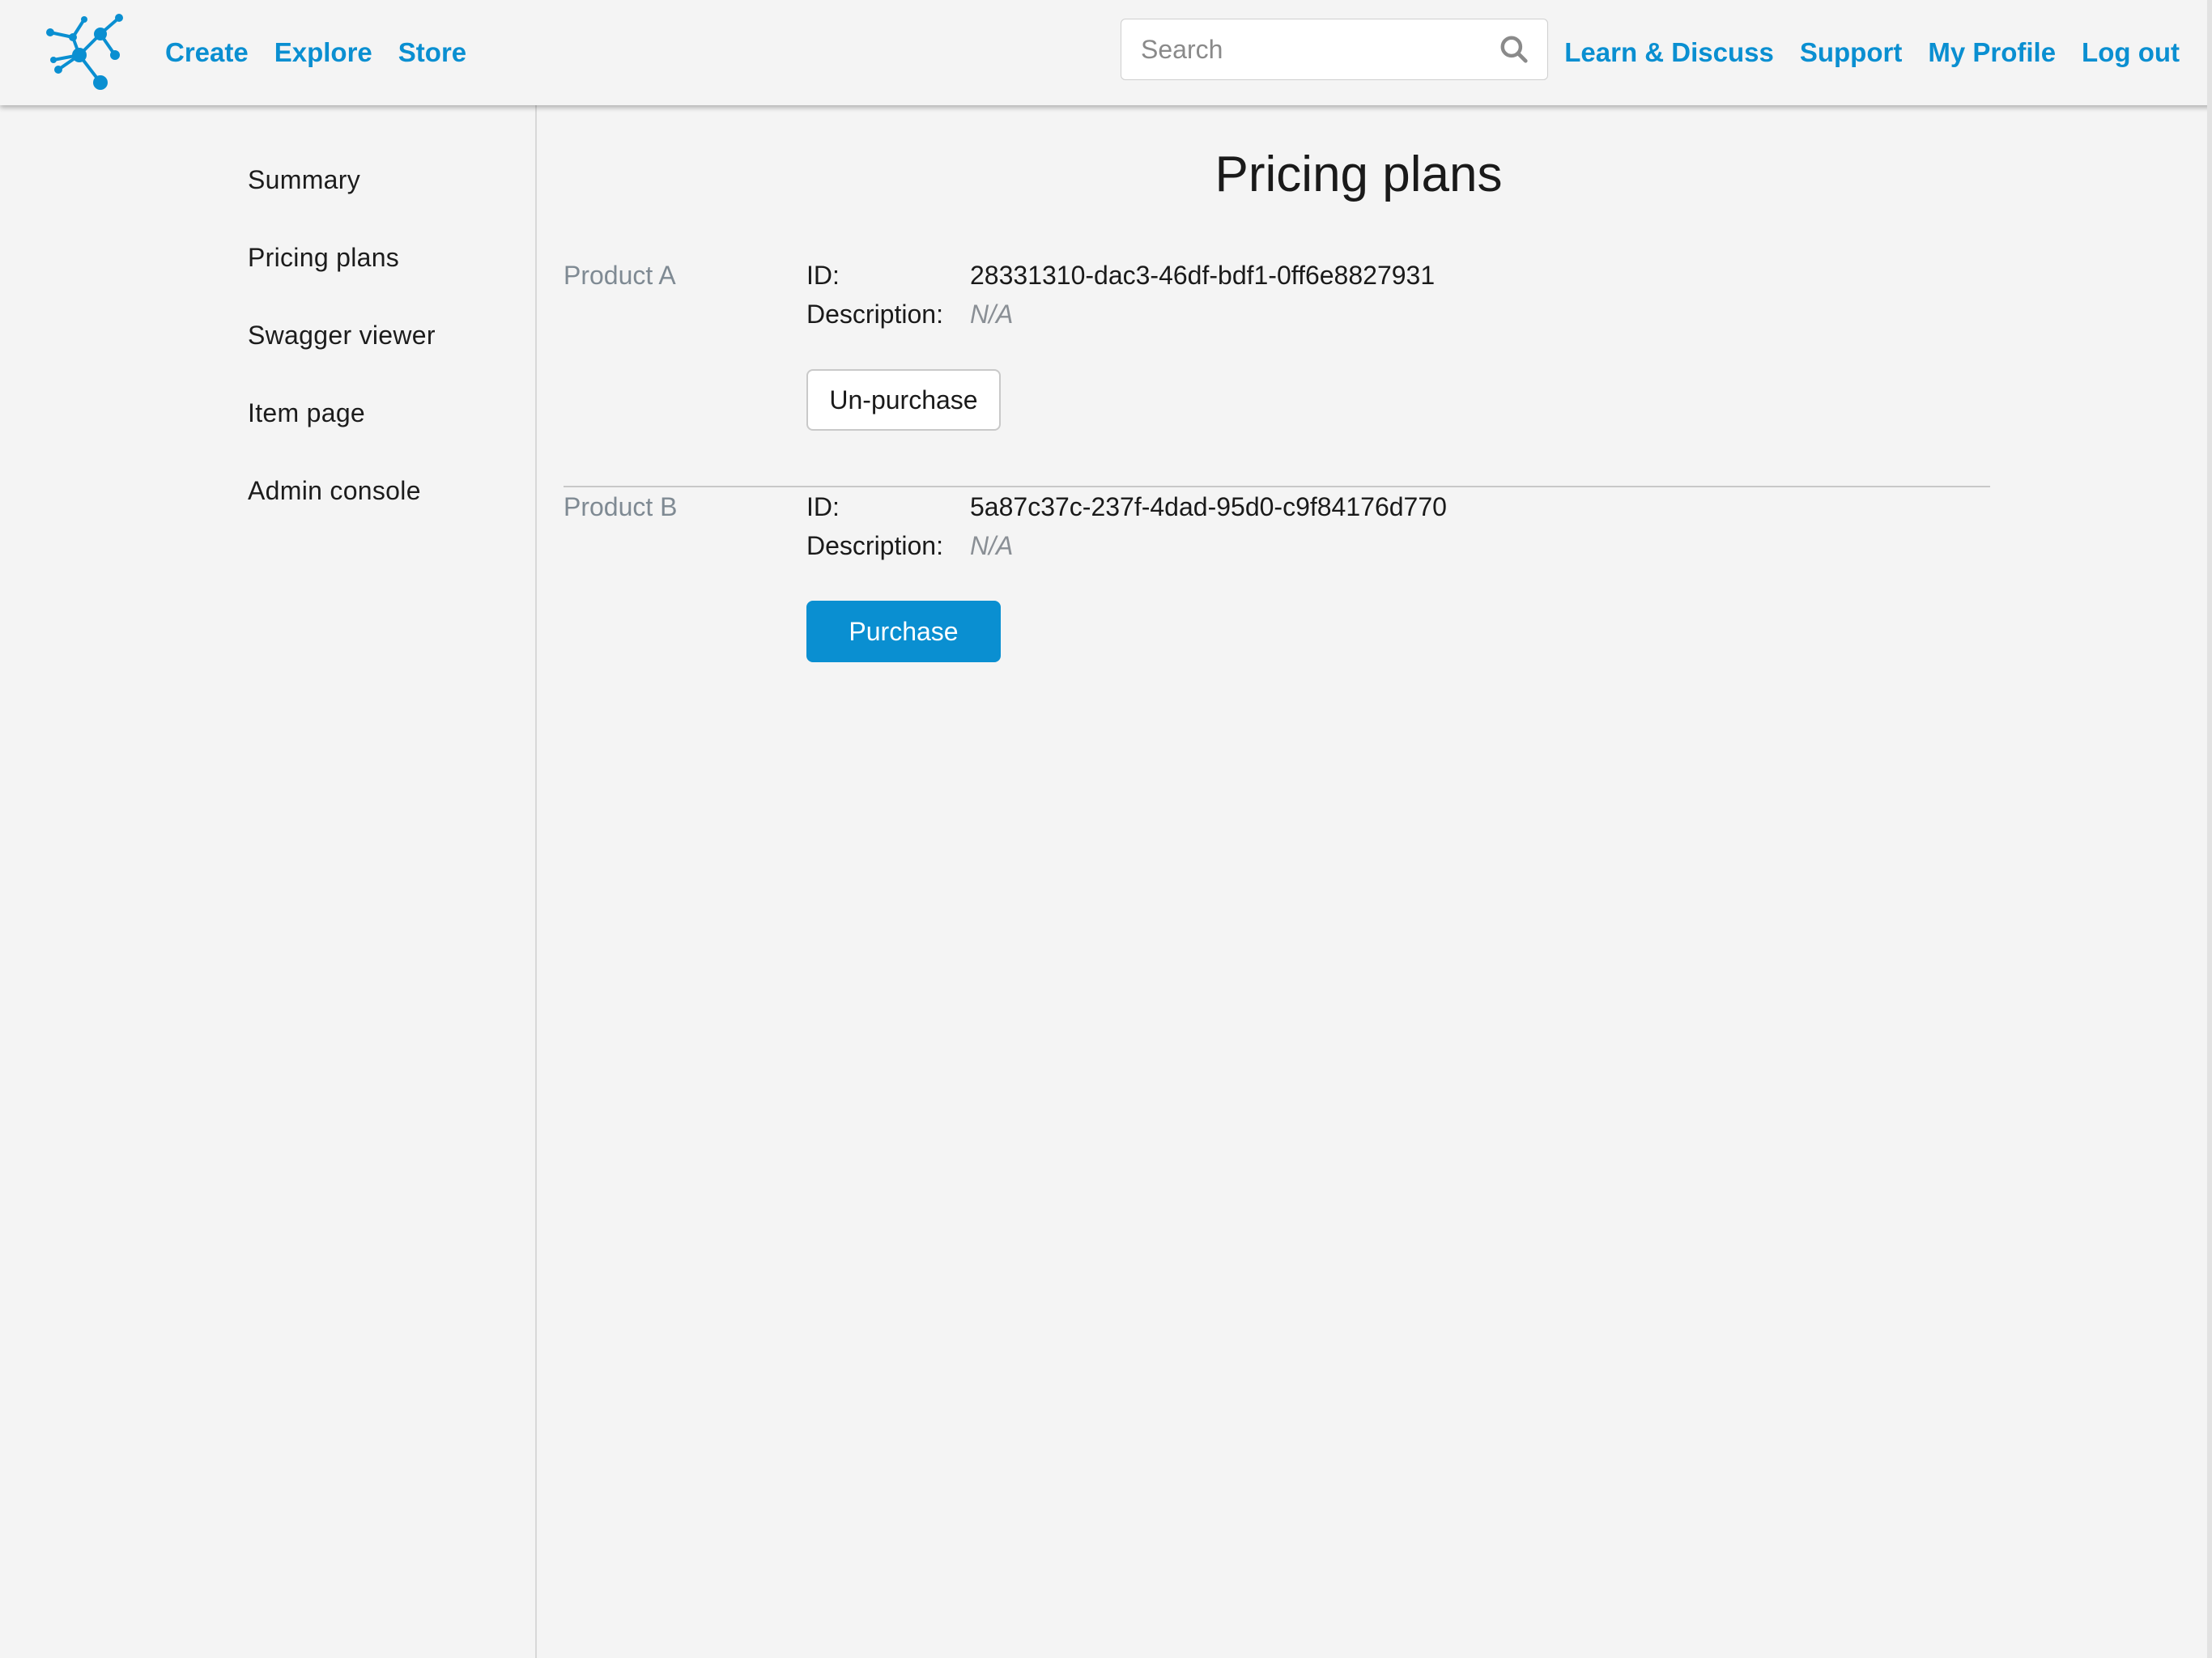 This screenshot has height=1658, width=2212. I want to click on nav-explore-link: Explore, so click(323, 52).